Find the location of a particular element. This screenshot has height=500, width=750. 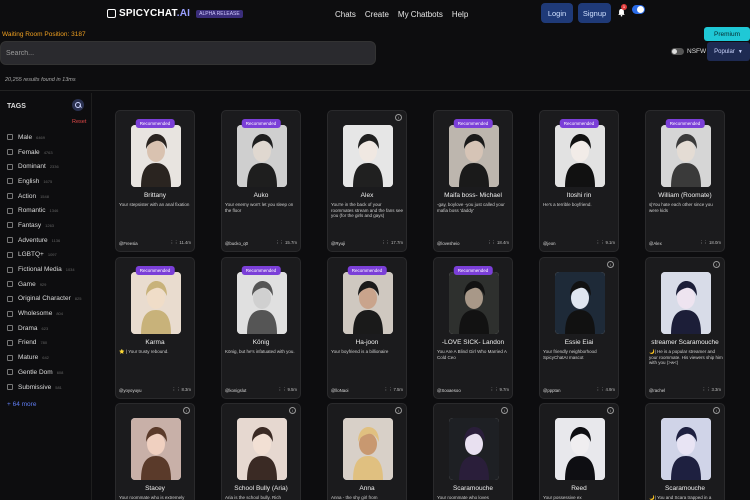

tag-item: Gentle Dom 608 is located at coordinates (44, 372).